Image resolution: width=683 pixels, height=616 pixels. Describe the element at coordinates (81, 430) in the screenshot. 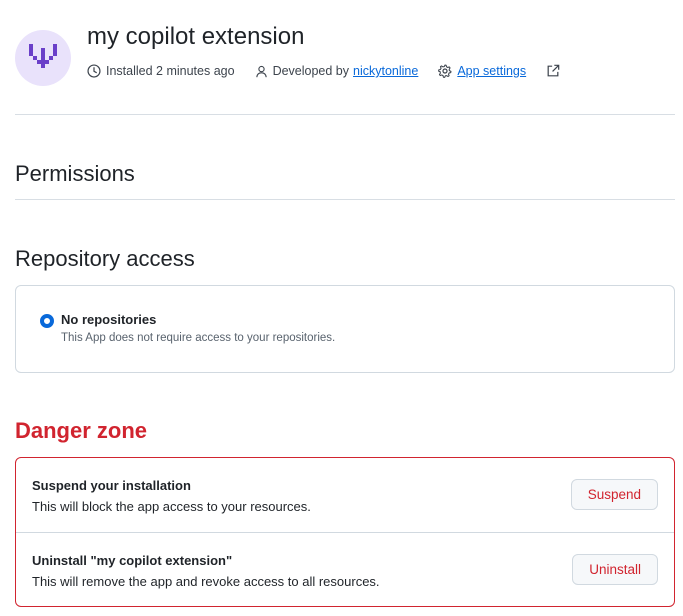

I see `danger-zone-title: Danger zone` at that location.